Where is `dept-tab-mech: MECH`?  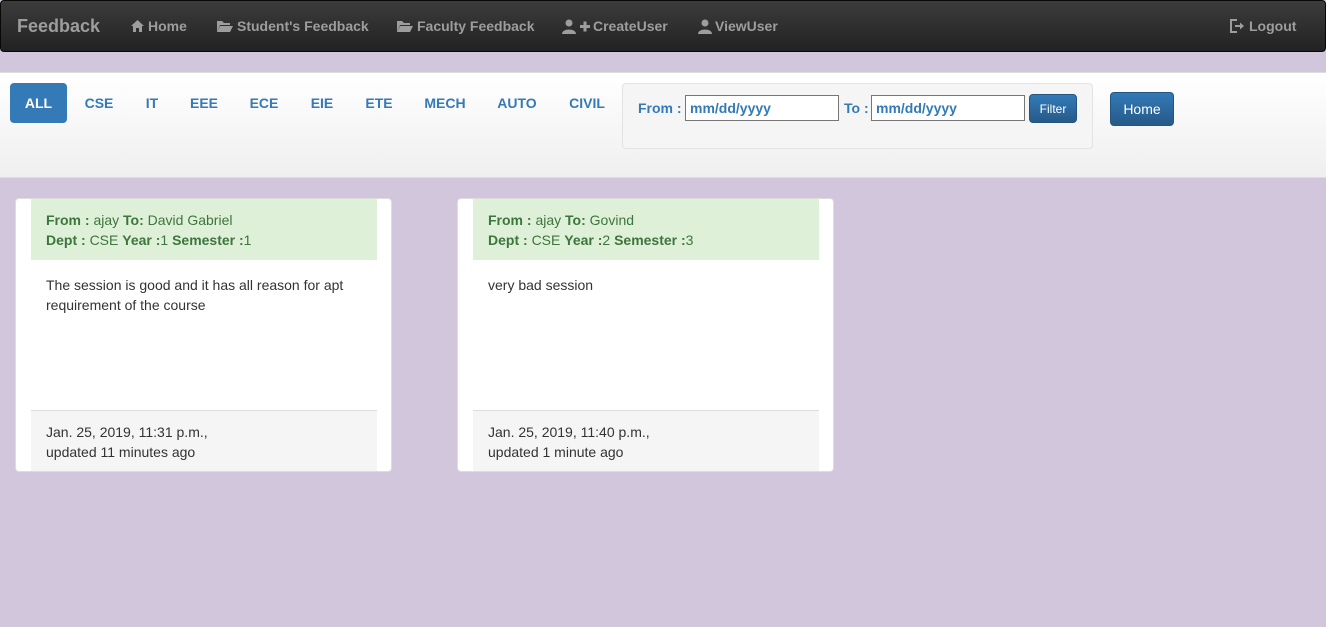 dept-tab-mech: MECH is located at coordinates (445, 103).